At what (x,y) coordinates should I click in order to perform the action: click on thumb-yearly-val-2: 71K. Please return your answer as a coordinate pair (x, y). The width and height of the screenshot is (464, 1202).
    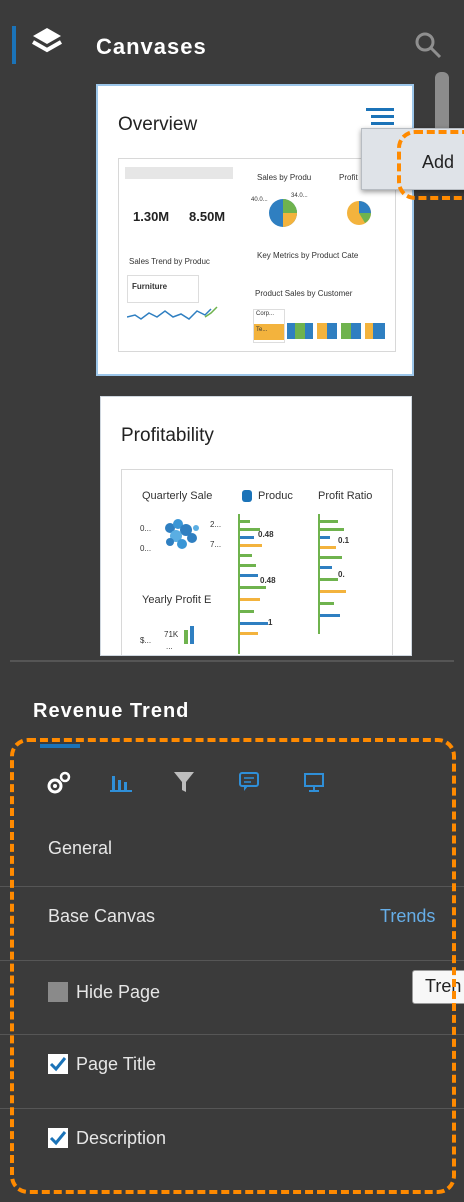
    Looking at the image, I should click on (171, 634).